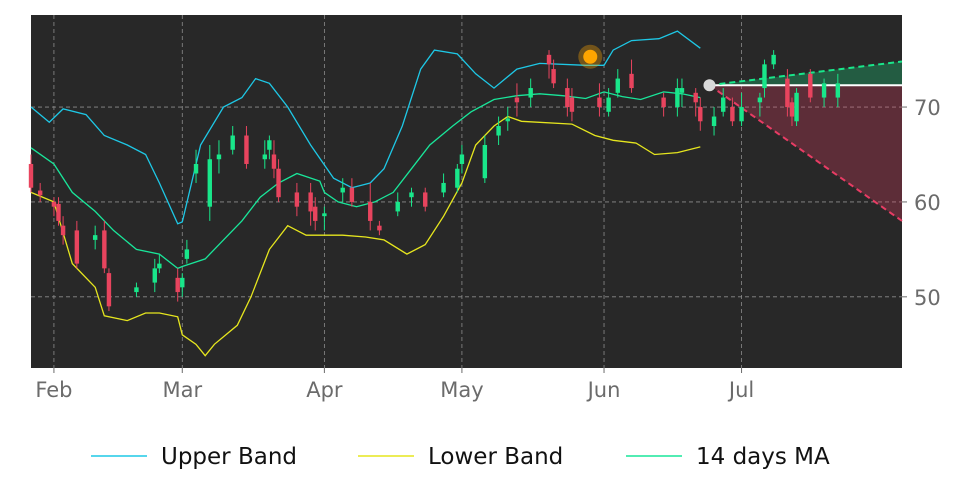 This screenshot has height=486, width=972. What do you see at coordinates (229, 457) in the screenshot?
I see `upper-legend-label: Upper Band` at bounding box center [229, 457].